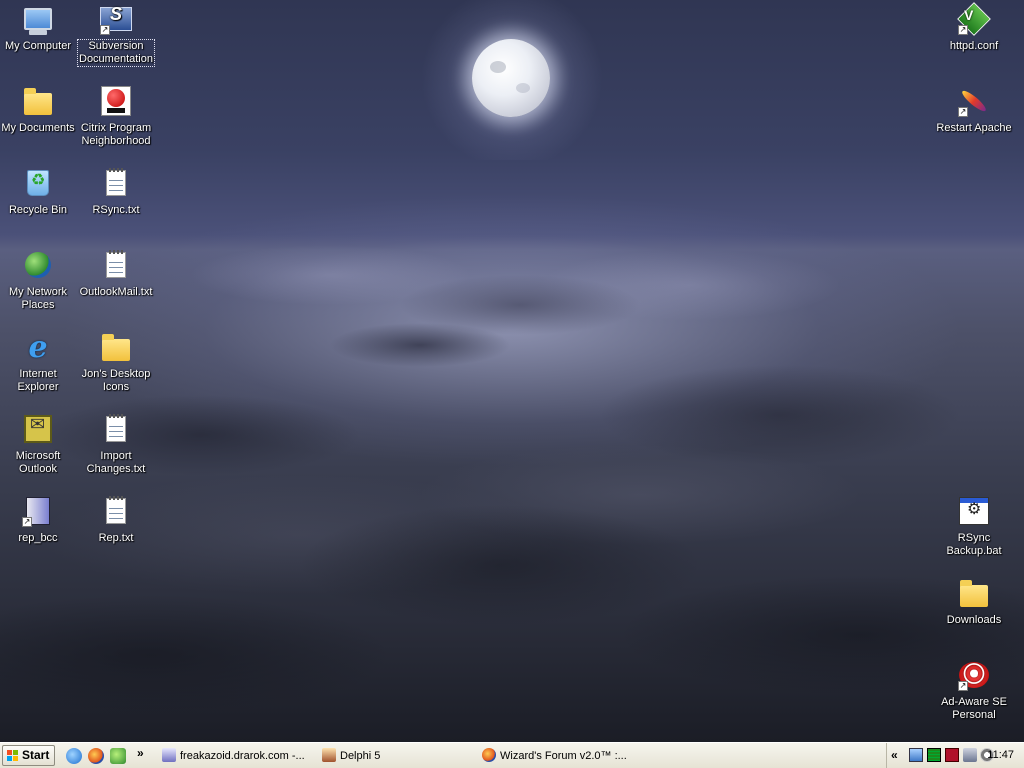 This screenshot has width=1024, height=768. Describe the element at coordinates (38, 511) in the screenshot. I see `rep-bcc-icon` at that location.